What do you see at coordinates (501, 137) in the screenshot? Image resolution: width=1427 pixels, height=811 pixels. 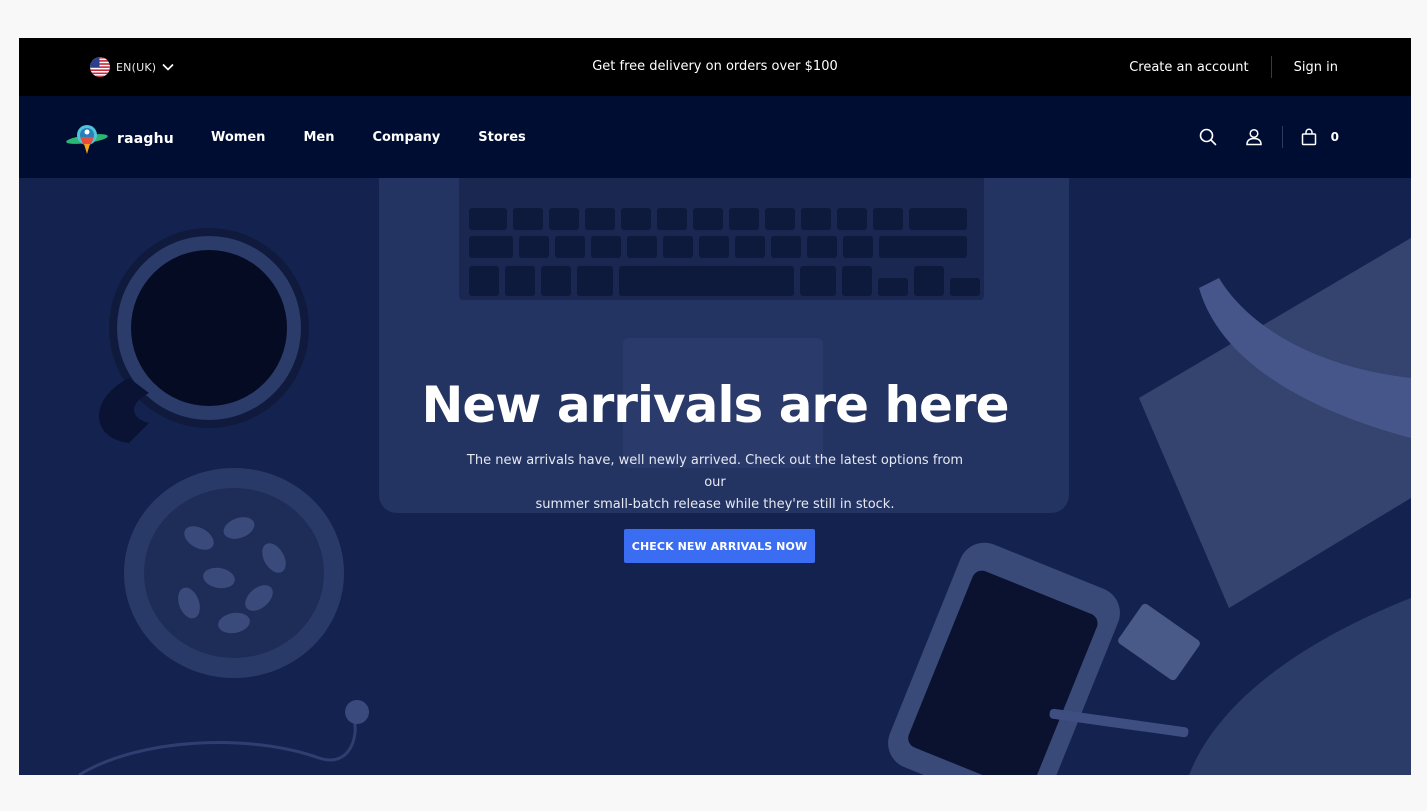 I see `menu-item-stores: Stores` at bounding box center [501, 137].